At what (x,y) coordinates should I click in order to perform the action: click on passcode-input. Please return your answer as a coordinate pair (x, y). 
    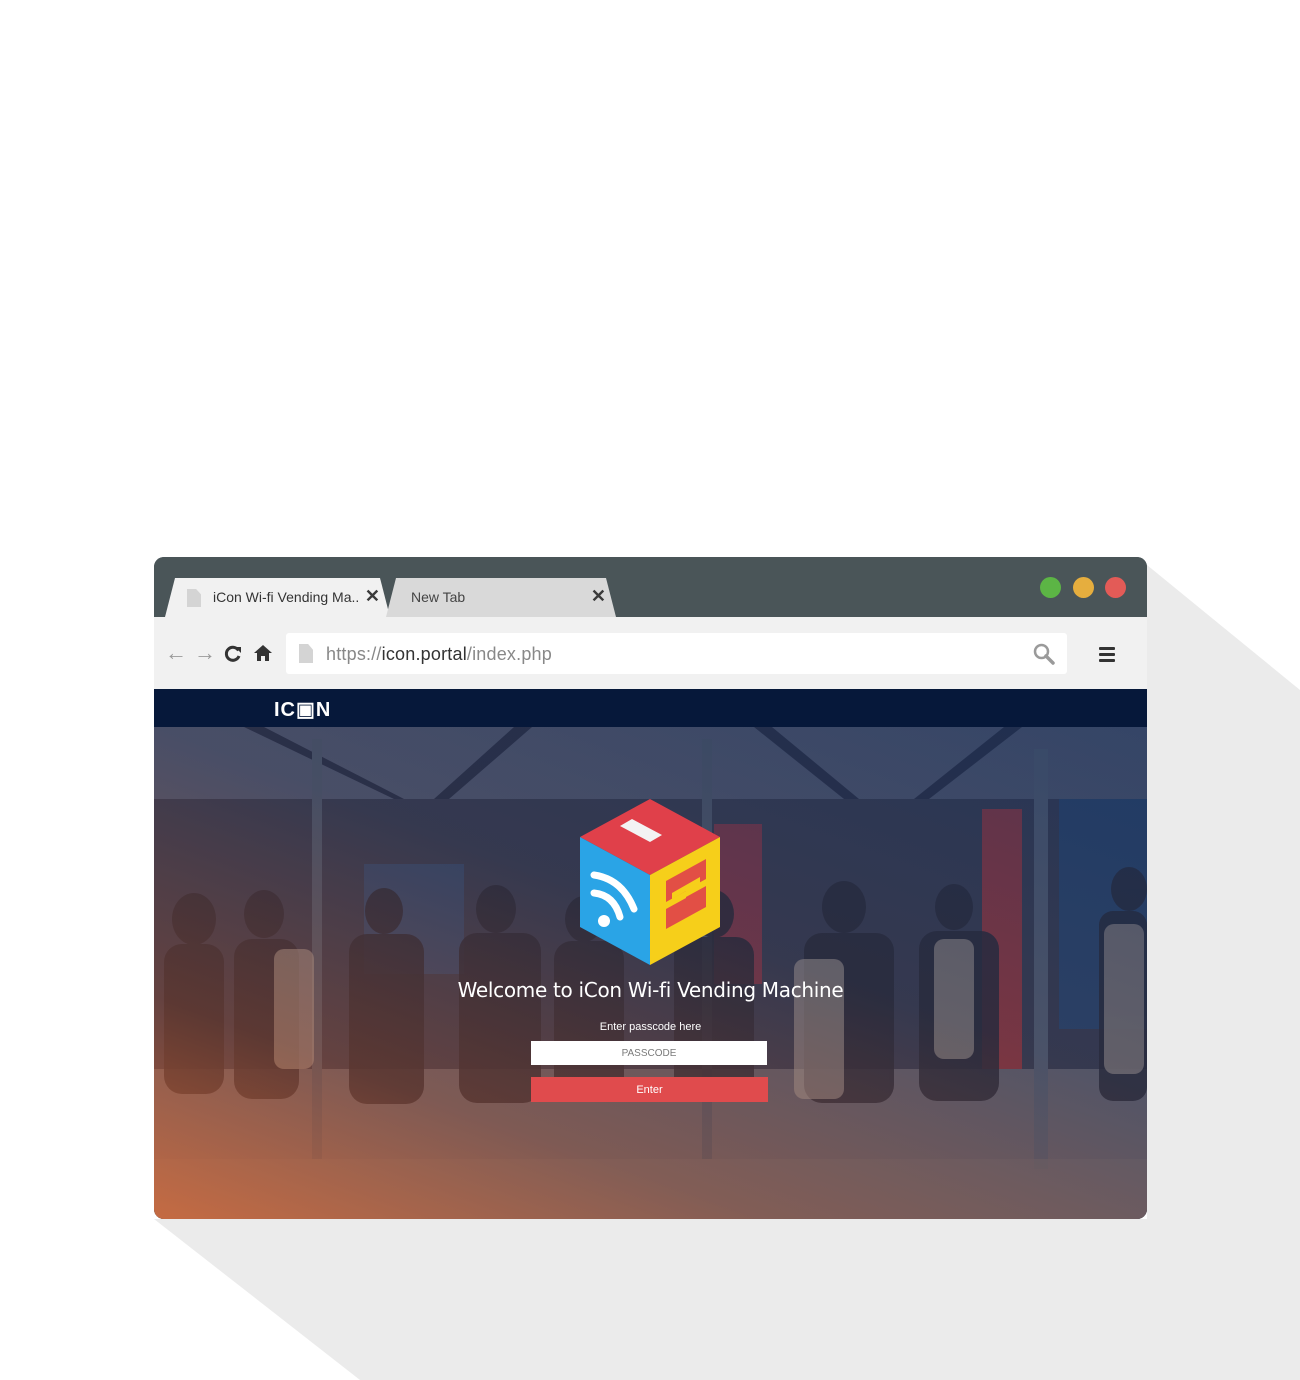
    Looking at the image, I should click on (649, 1053).